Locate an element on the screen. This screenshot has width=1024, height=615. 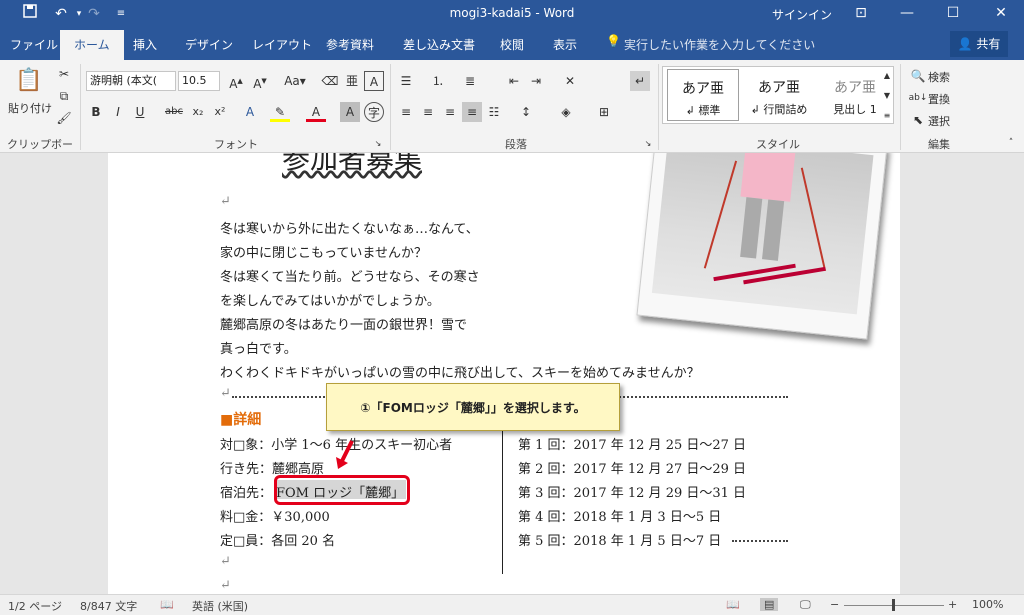
styles-scroll-down-icon: ▼ is located at coordinates (887, 96).